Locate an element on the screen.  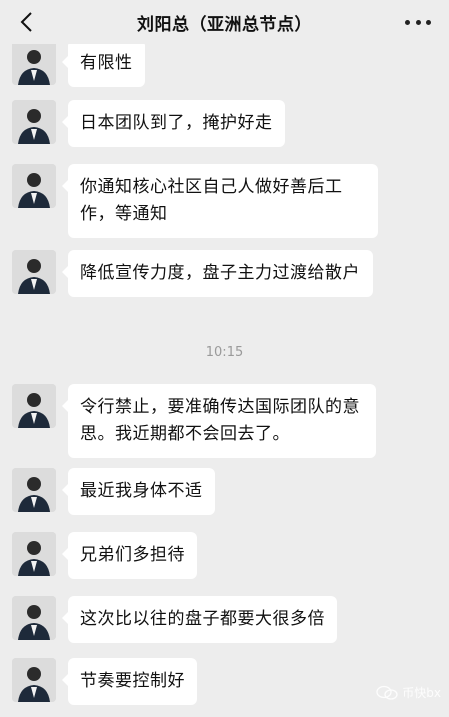
message: 日本团队到了，掩护好走 is located at coordinates (224, 126).